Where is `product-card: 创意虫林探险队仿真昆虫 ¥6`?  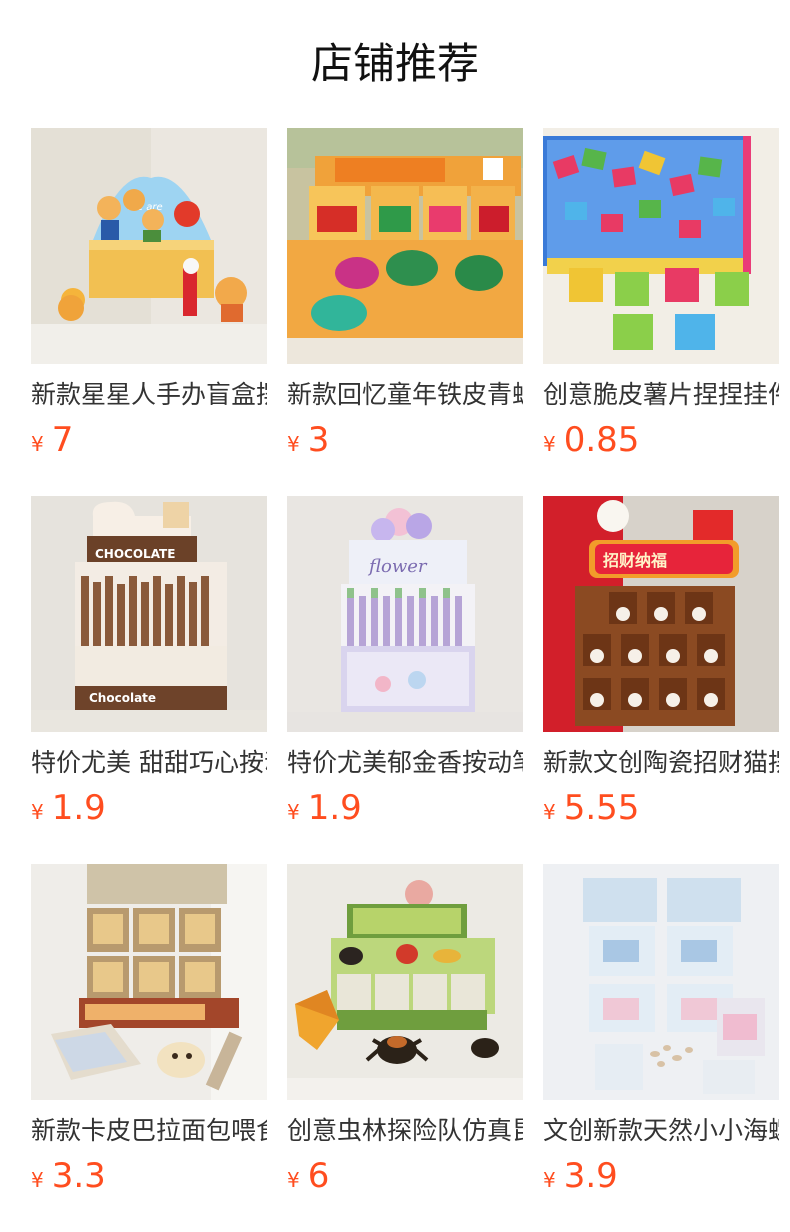
product-card: 创意虫林探险队仿真昆虫 ¥6 is located at coordinates (405, 1048).